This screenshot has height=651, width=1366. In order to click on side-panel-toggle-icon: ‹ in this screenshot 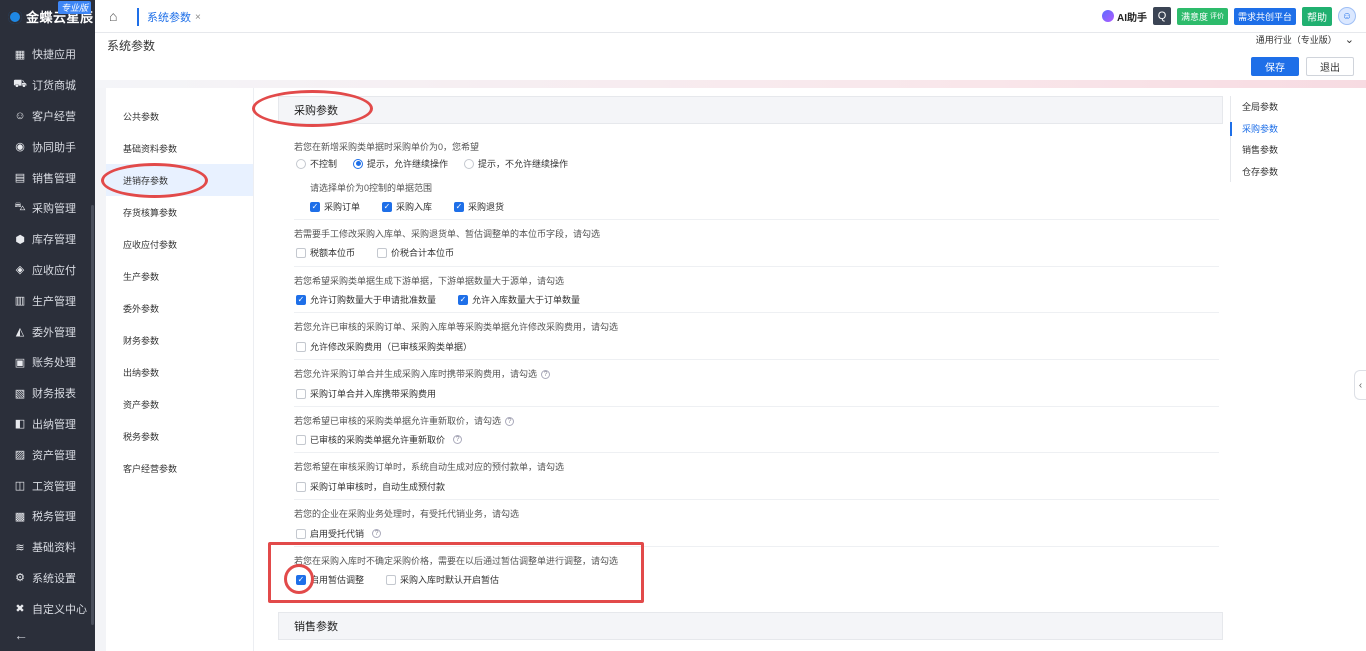, I will do `click(1360, 385)`.